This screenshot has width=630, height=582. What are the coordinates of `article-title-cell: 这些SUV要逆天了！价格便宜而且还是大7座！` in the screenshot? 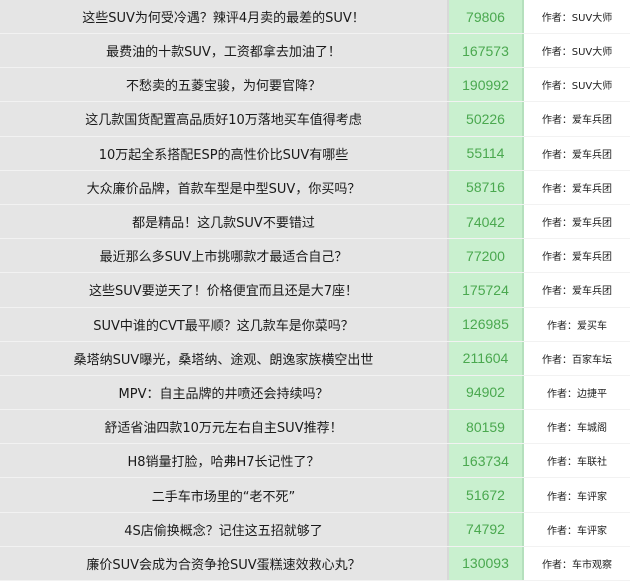 It's located at (224, 290).